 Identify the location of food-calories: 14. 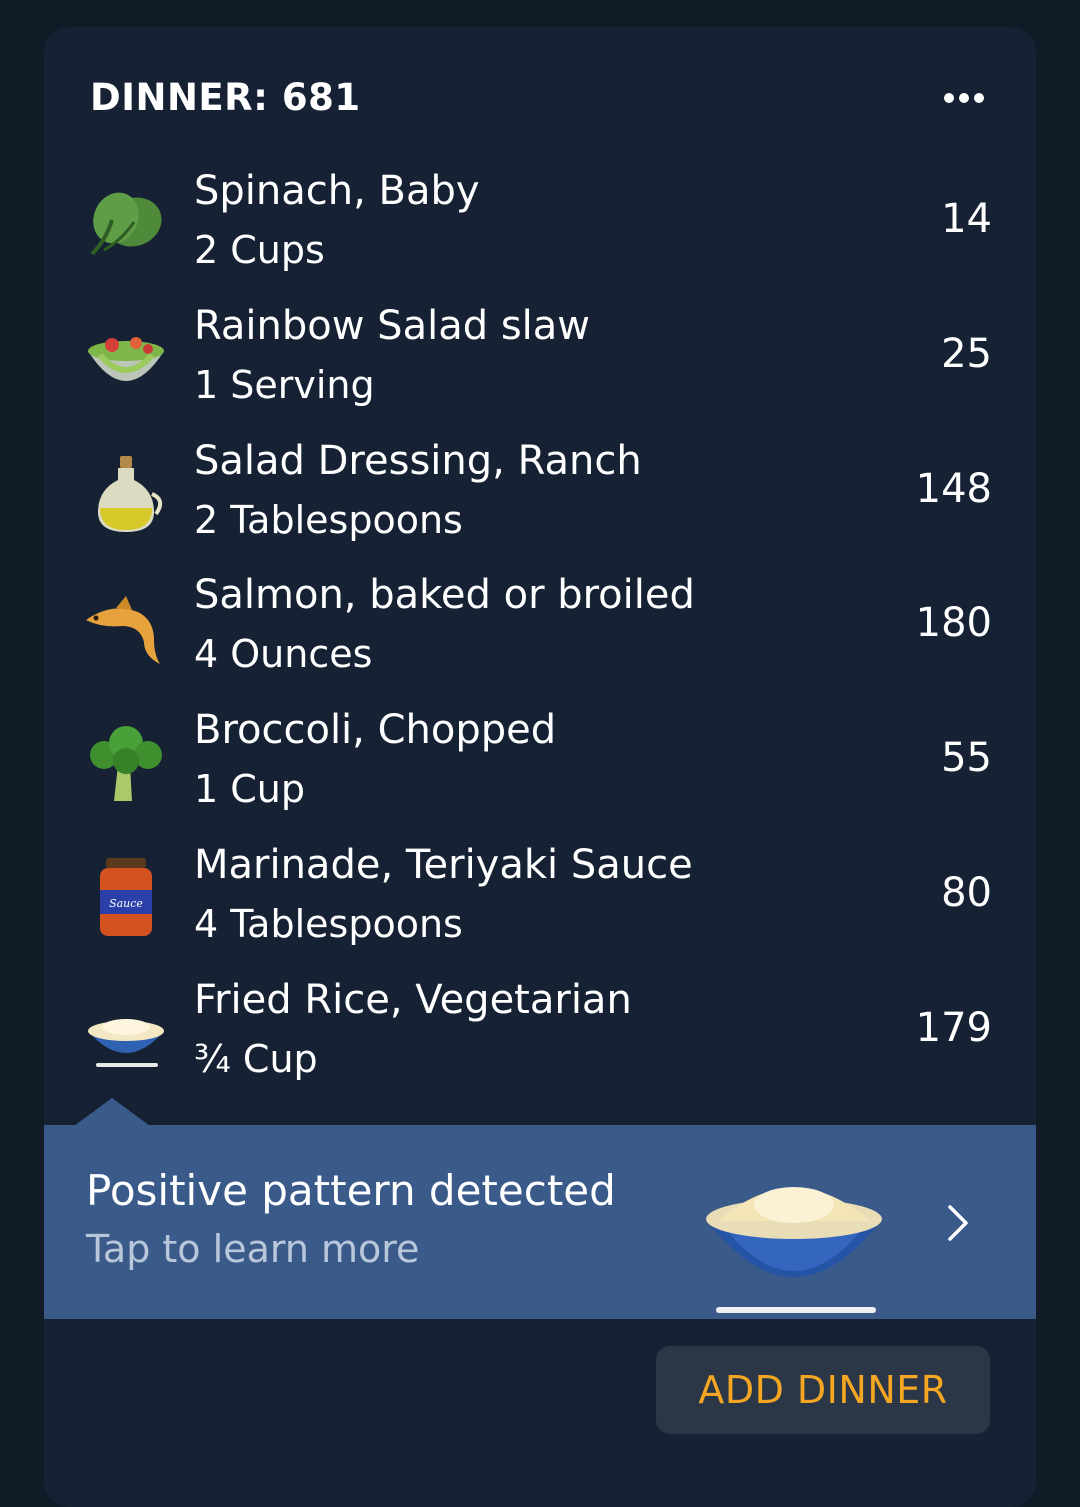
(966, 219).